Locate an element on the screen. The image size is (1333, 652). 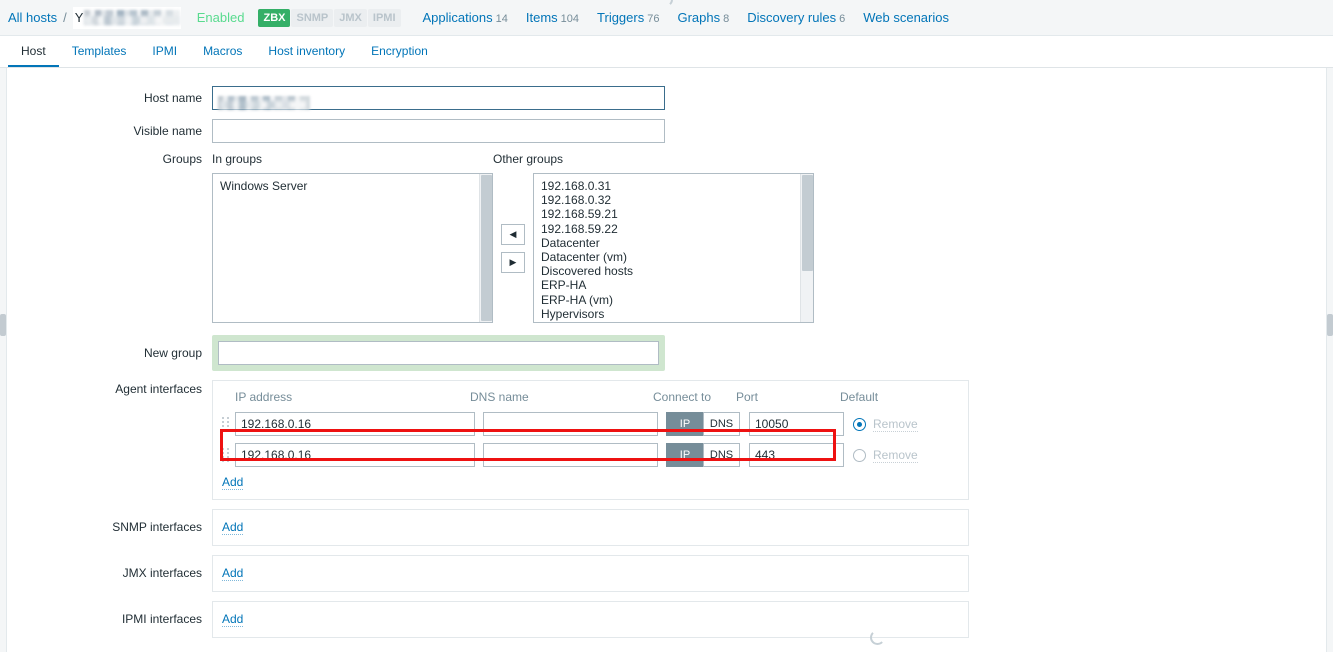
label-other-groups: Other groups is located at coordinates (528, 159).